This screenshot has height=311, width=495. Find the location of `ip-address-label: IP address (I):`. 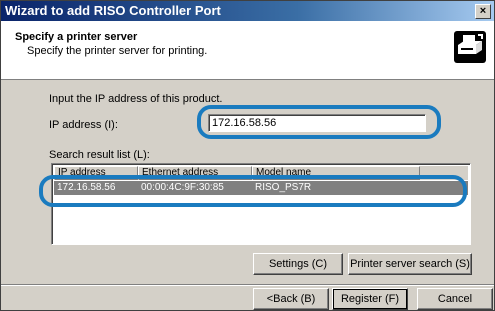

ip-address-label: IP address (I): is located at coordinates (83, 125).